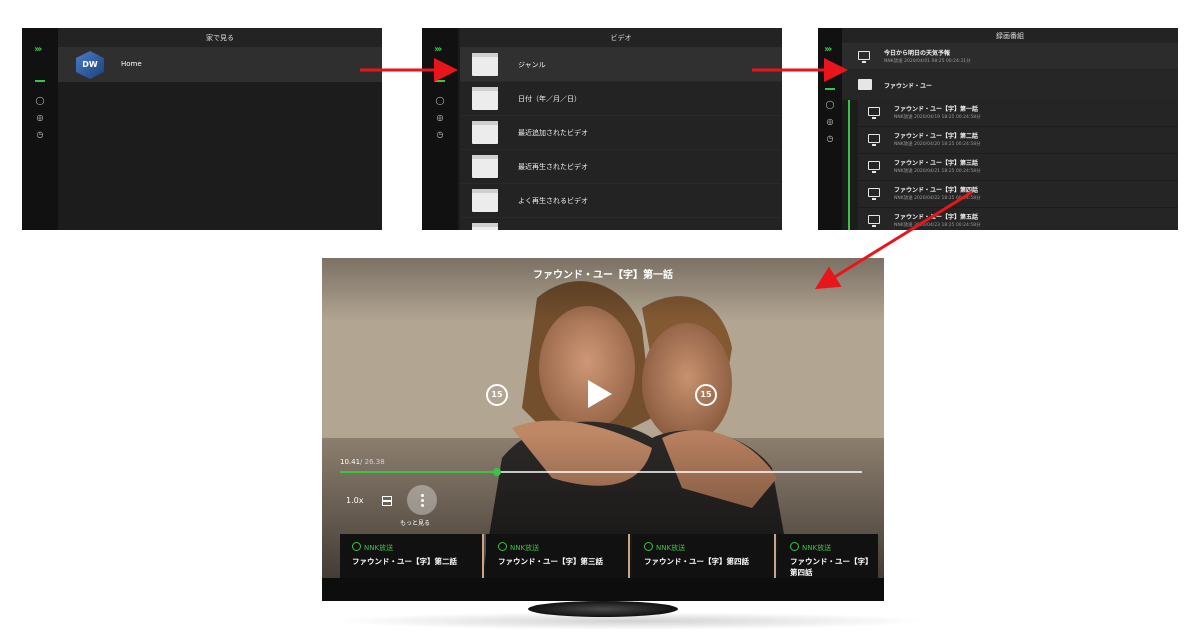  Describe the element at coordinates (937, 171) in the screenshot. I see `episode-meta: NNK放送 2020/04/21 18:25 00:24:58分` at that location.